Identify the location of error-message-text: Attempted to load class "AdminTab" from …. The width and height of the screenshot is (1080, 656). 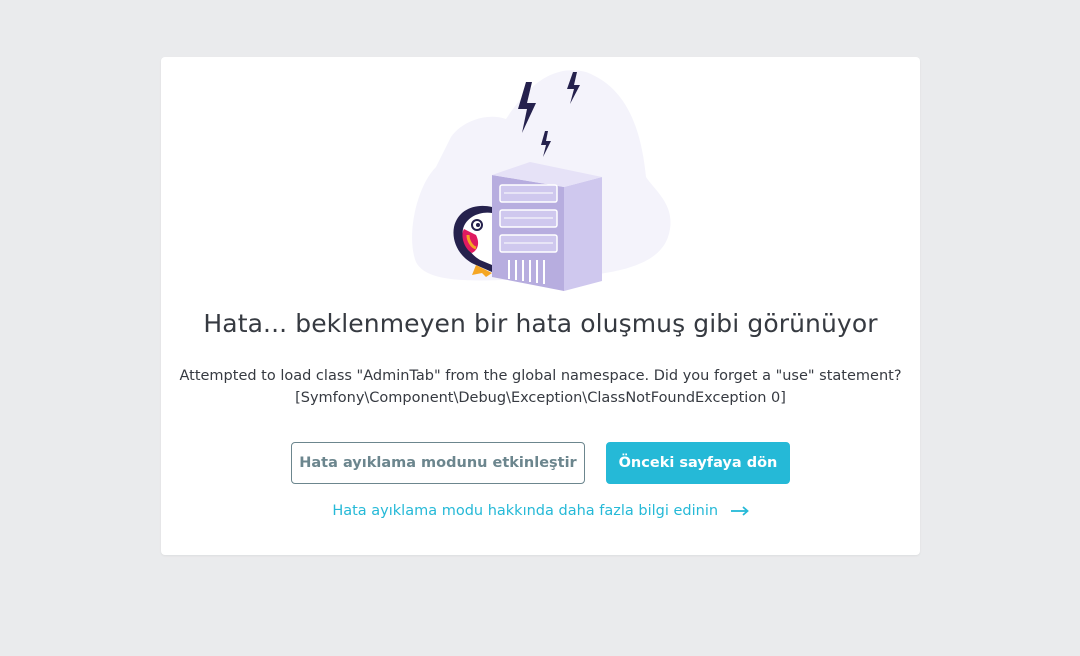
(540, 376).